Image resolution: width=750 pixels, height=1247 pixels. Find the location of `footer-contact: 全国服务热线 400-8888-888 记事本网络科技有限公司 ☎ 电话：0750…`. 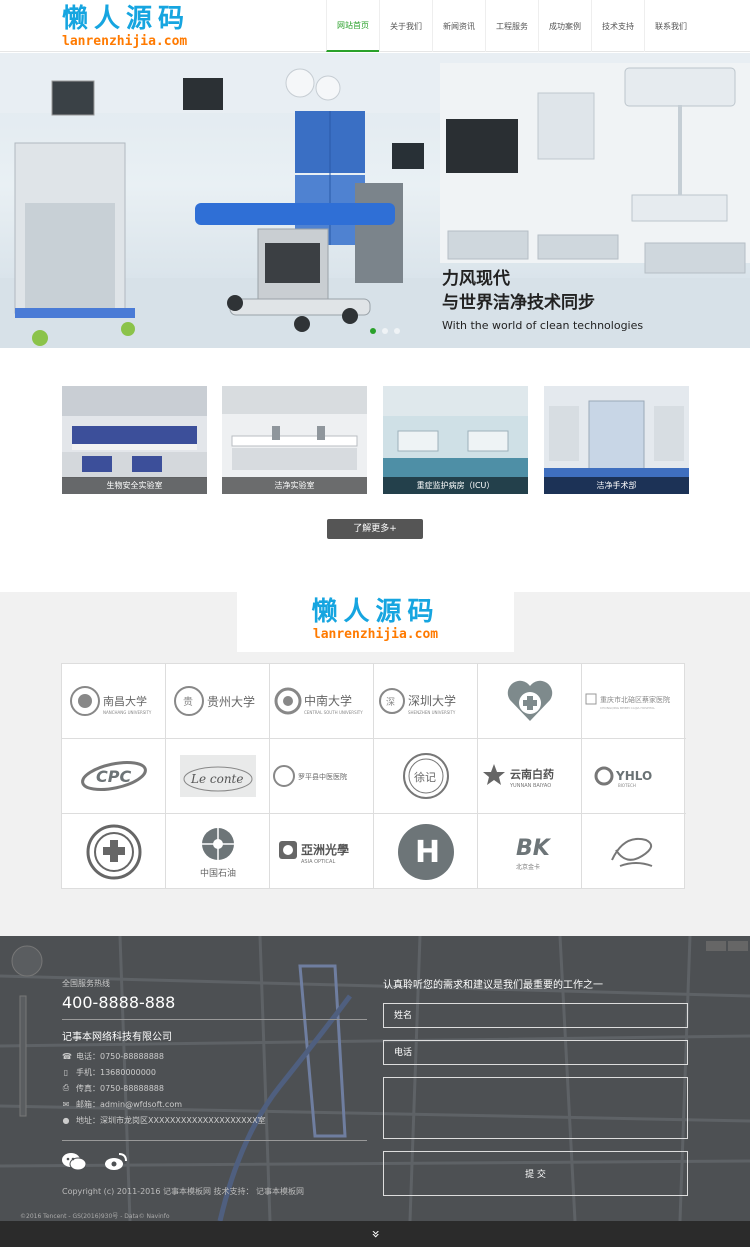

footer-contact: 全国服务热线 400-8888-888 记事本网络科技有限公司 ☎ 电话：0750… is located at coordinates (214, 1074).